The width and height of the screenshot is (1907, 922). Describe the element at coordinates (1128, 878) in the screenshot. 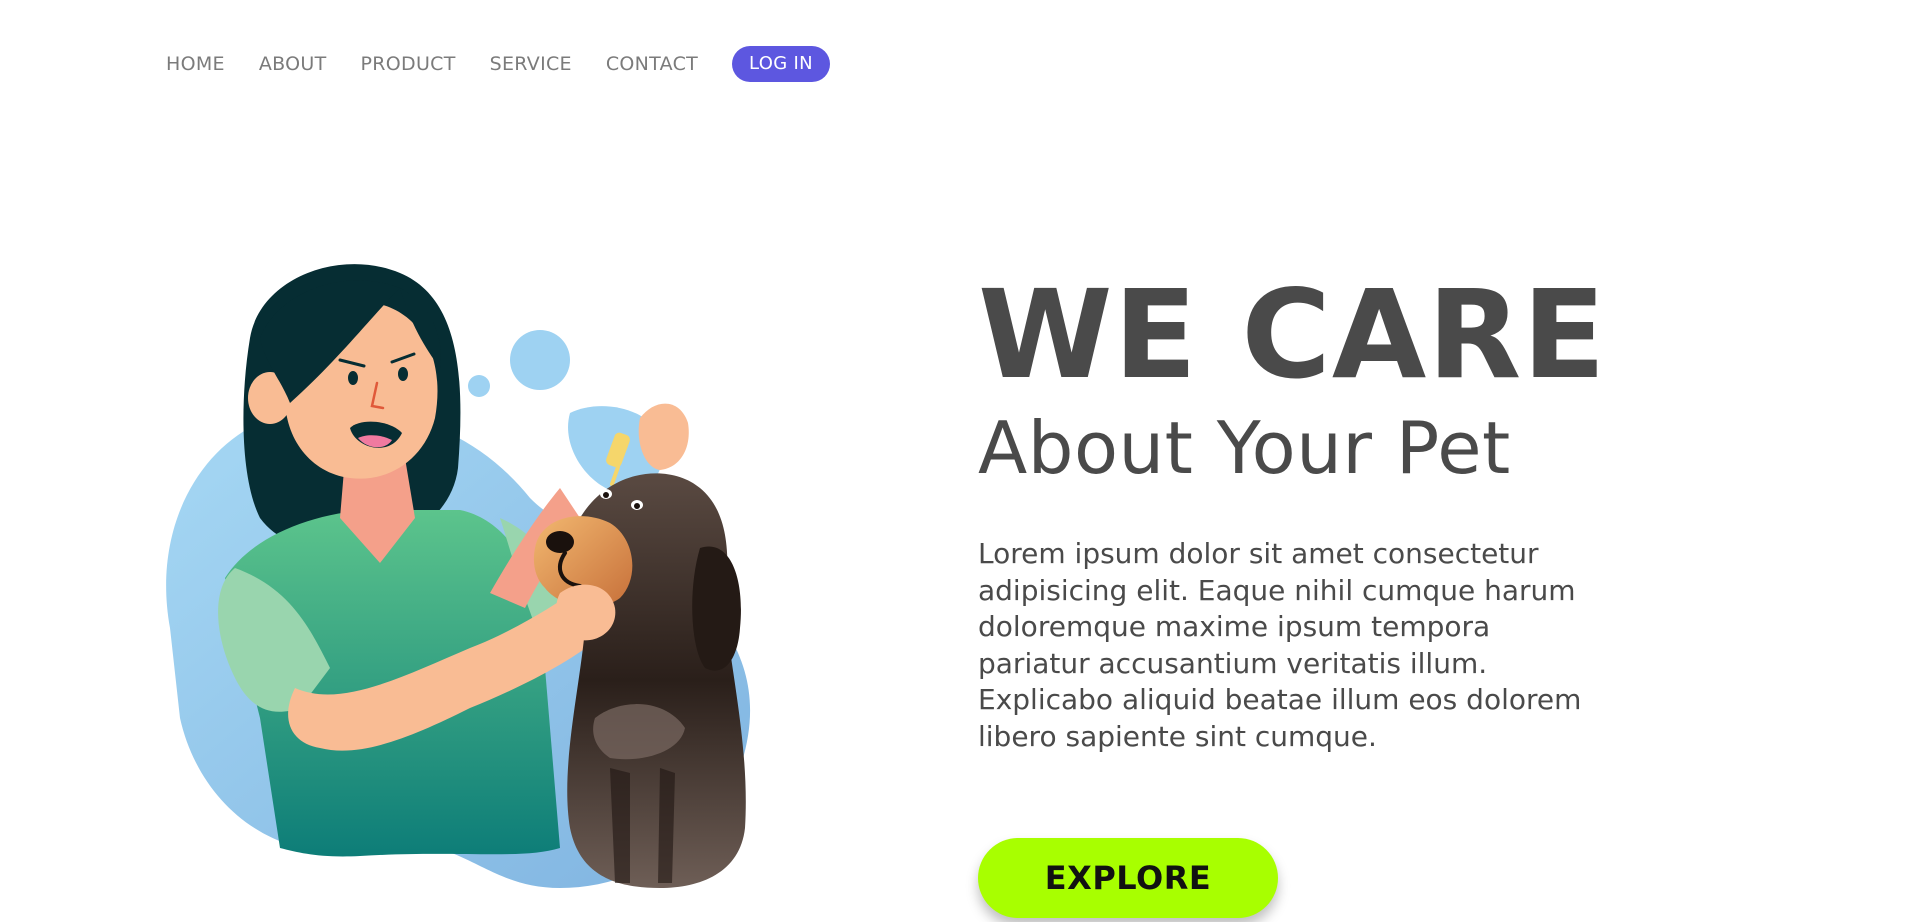

I see `explore-button: EXPLORE` at that location.